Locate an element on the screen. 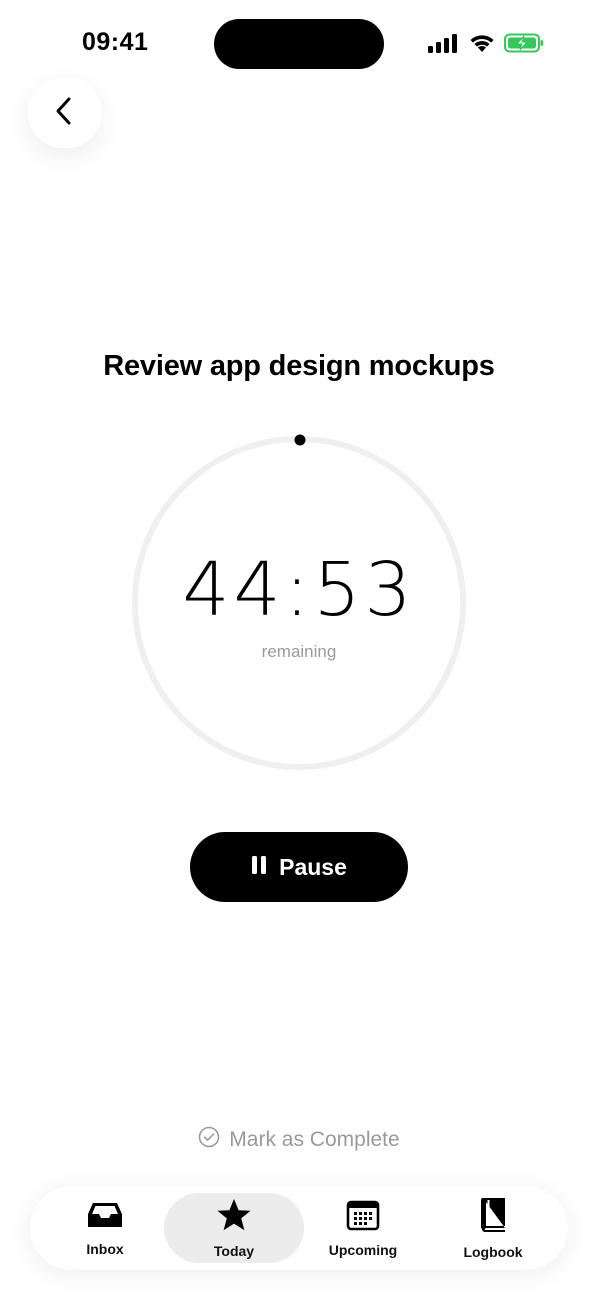 The width and height of the screenshot is (598, 1300). tab-upcoming: Upcoming is located at coordinates (363, 1228).